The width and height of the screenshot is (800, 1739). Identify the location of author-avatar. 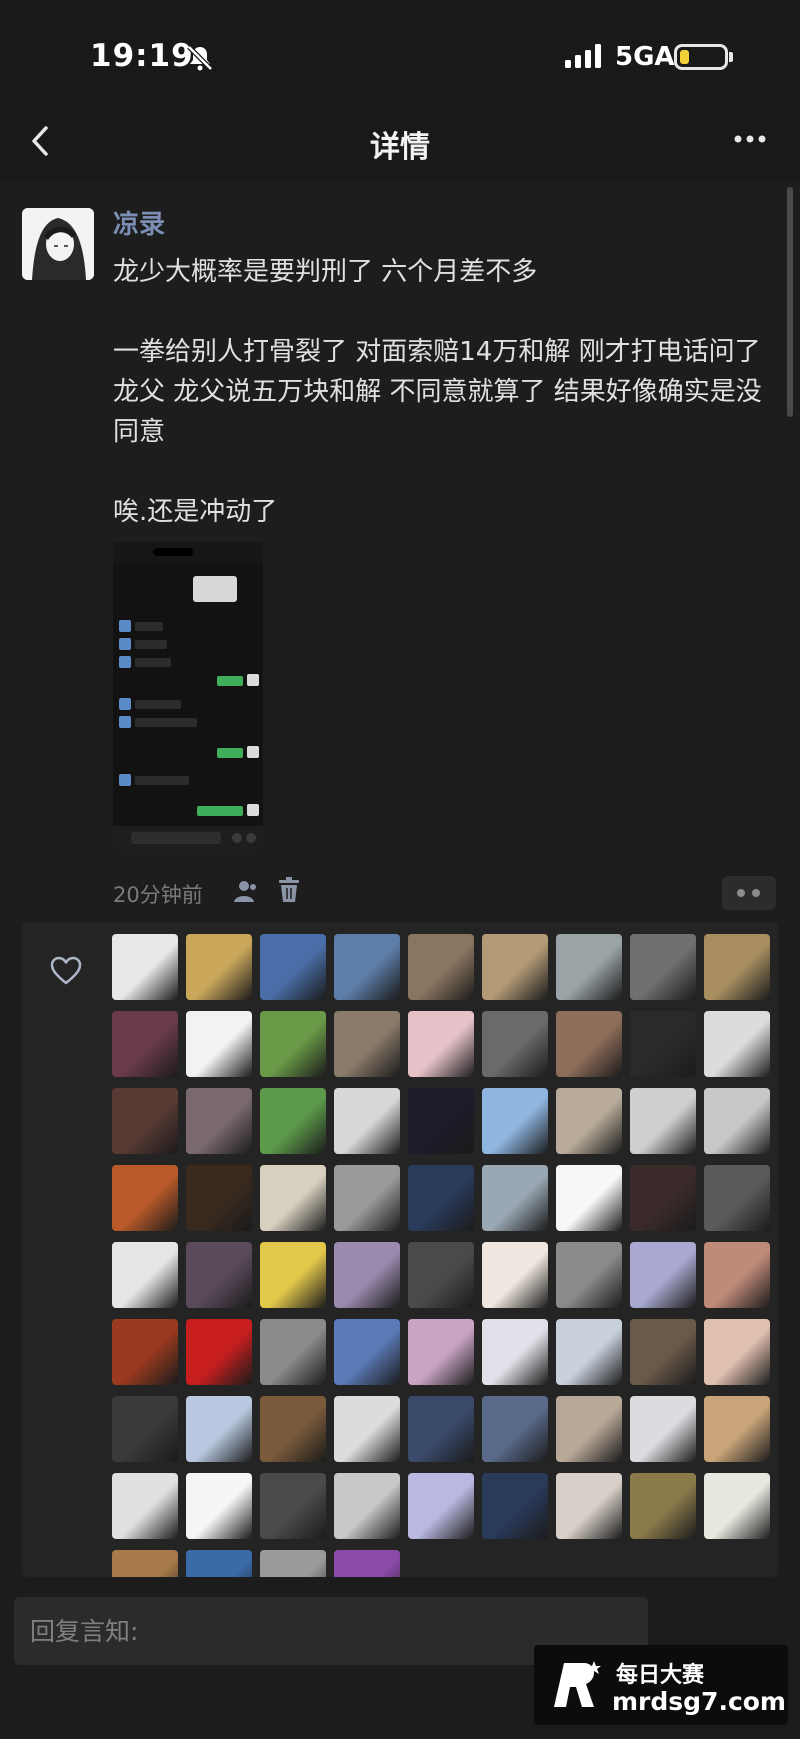
(58, 244).